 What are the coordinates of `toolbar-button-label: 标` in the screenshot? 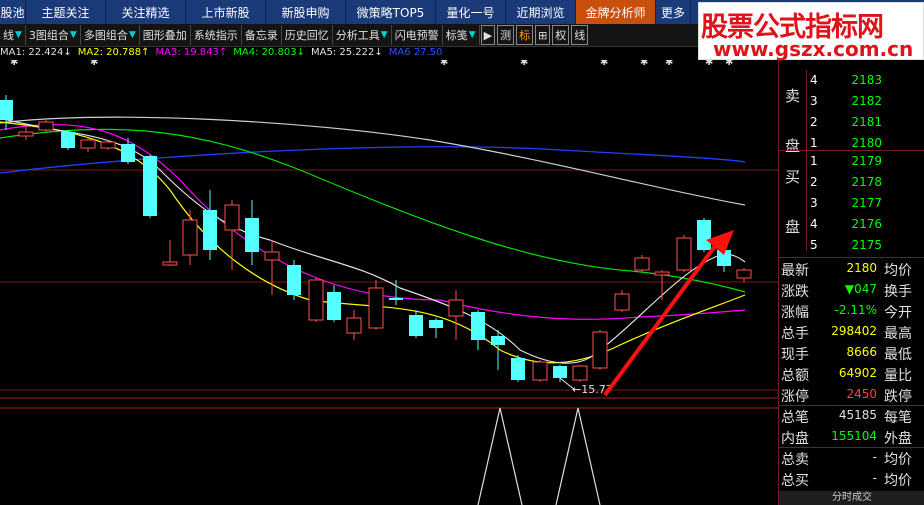 It's located at (525, 35).